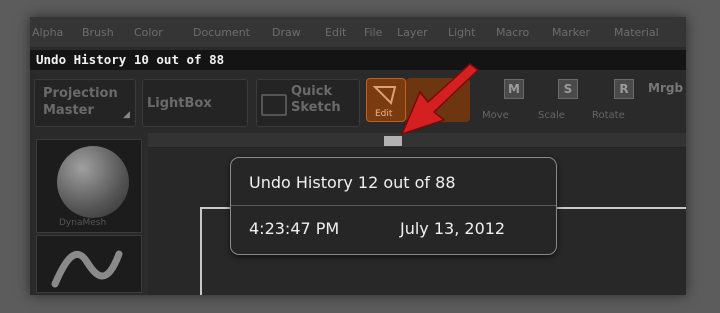 The height and width of the screenshot is (313, 720). I want to click on rotate-text: Rotate, so click(608, 115).